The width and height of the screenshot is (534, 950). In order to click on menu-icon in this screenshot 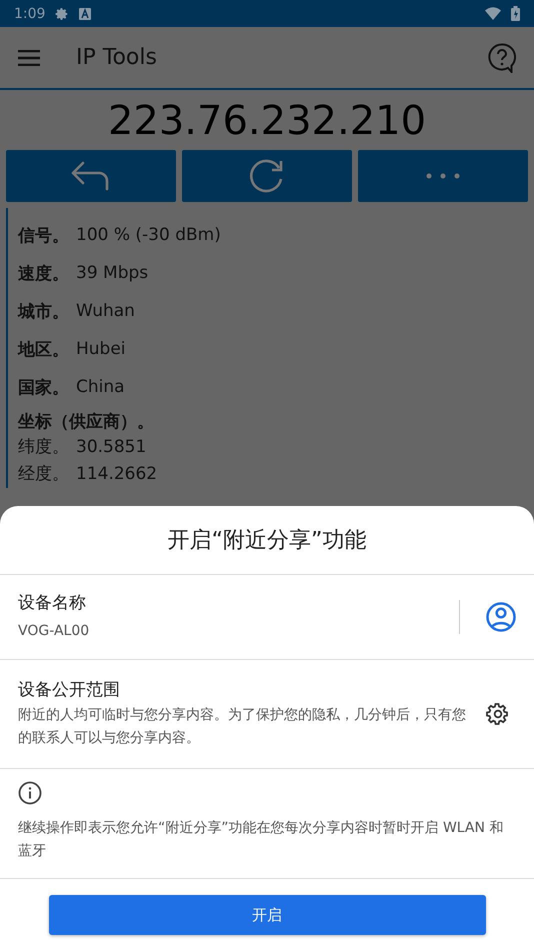, I will do `click(29, 58)`.